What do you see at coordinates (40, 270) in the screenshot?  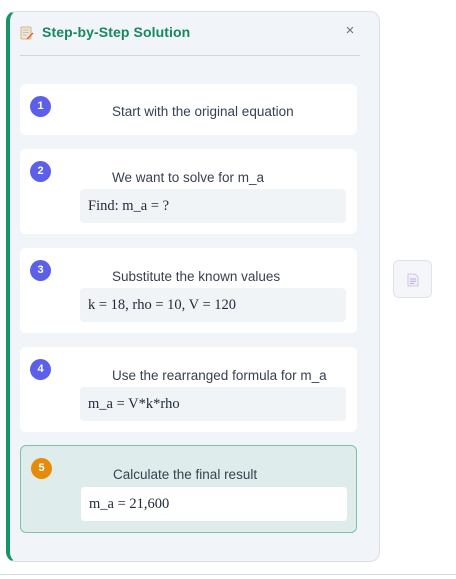 I see `step-number-badge: 3` at bounding box center [40, 270].